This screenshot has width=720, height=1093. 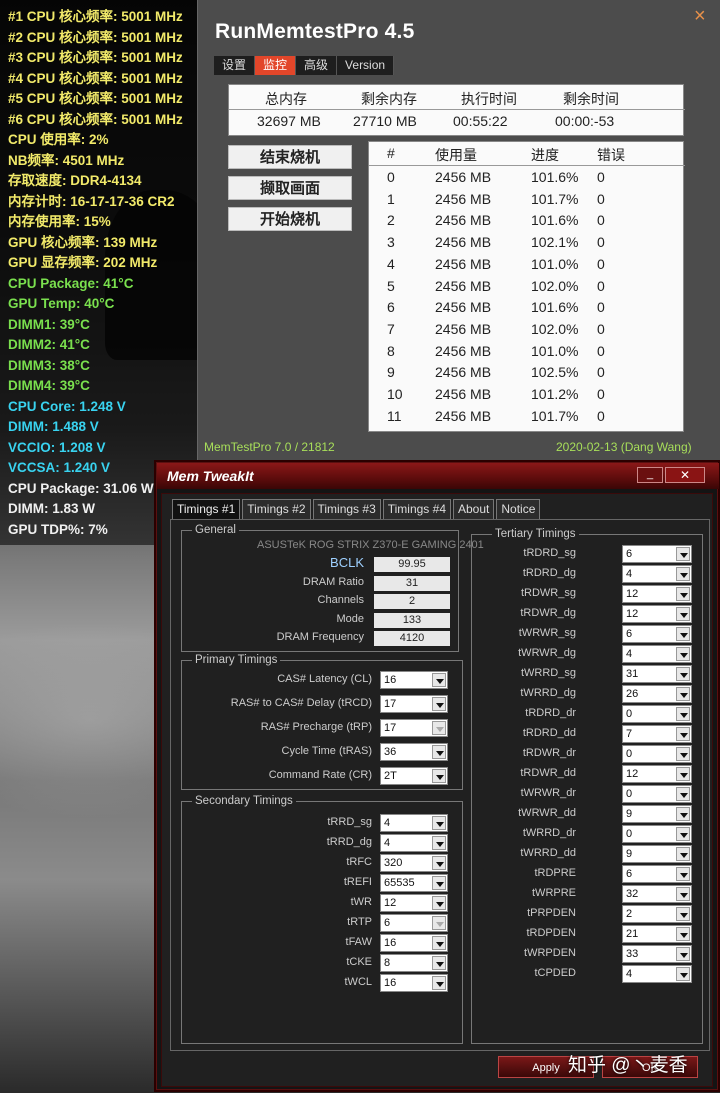 I want to click on tab-4: Version, so click(x=366, y=65).